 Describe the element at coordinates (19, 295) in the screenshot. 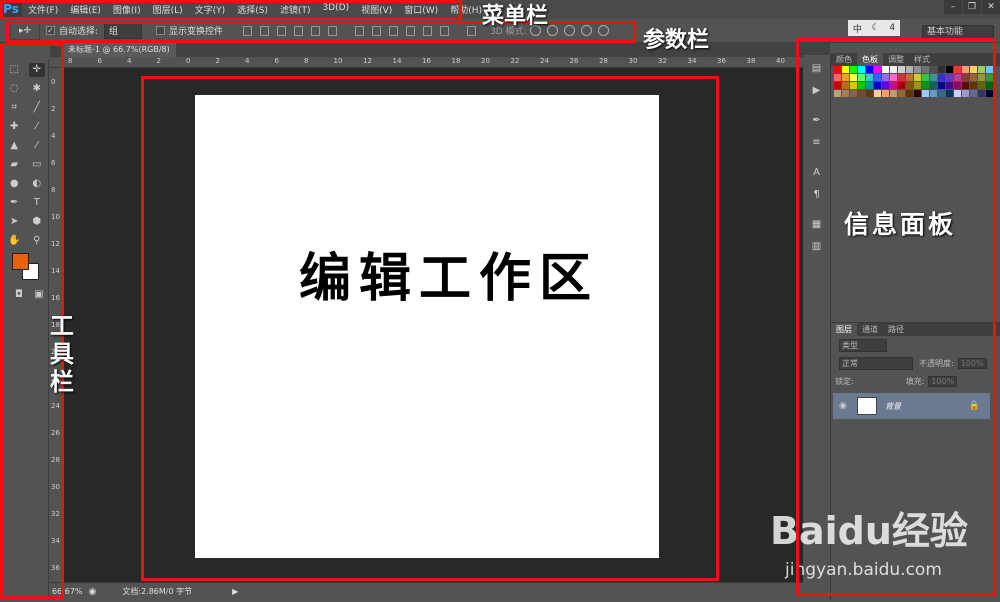

I see `quick-mask-icon: ◘` at that location.